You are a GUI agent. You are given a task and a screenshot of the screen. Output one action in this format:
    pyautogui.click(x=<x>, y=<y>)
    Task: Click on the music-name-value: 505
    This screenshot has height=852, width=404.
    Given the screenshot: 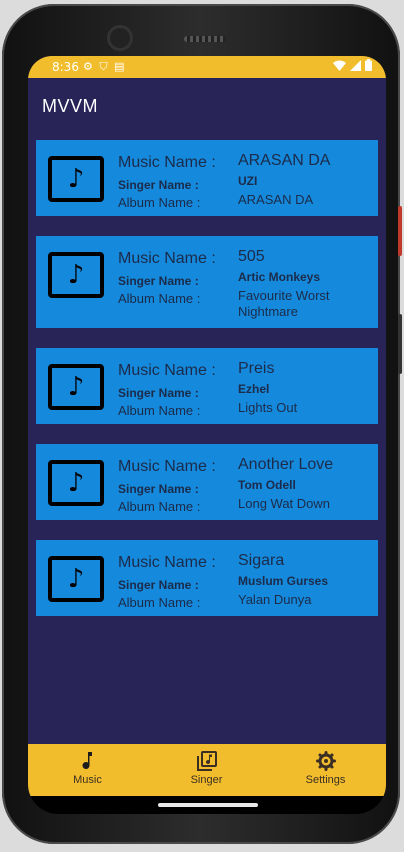 What is the action you would take?
    pyautogui.click(x=251, y=256)
    